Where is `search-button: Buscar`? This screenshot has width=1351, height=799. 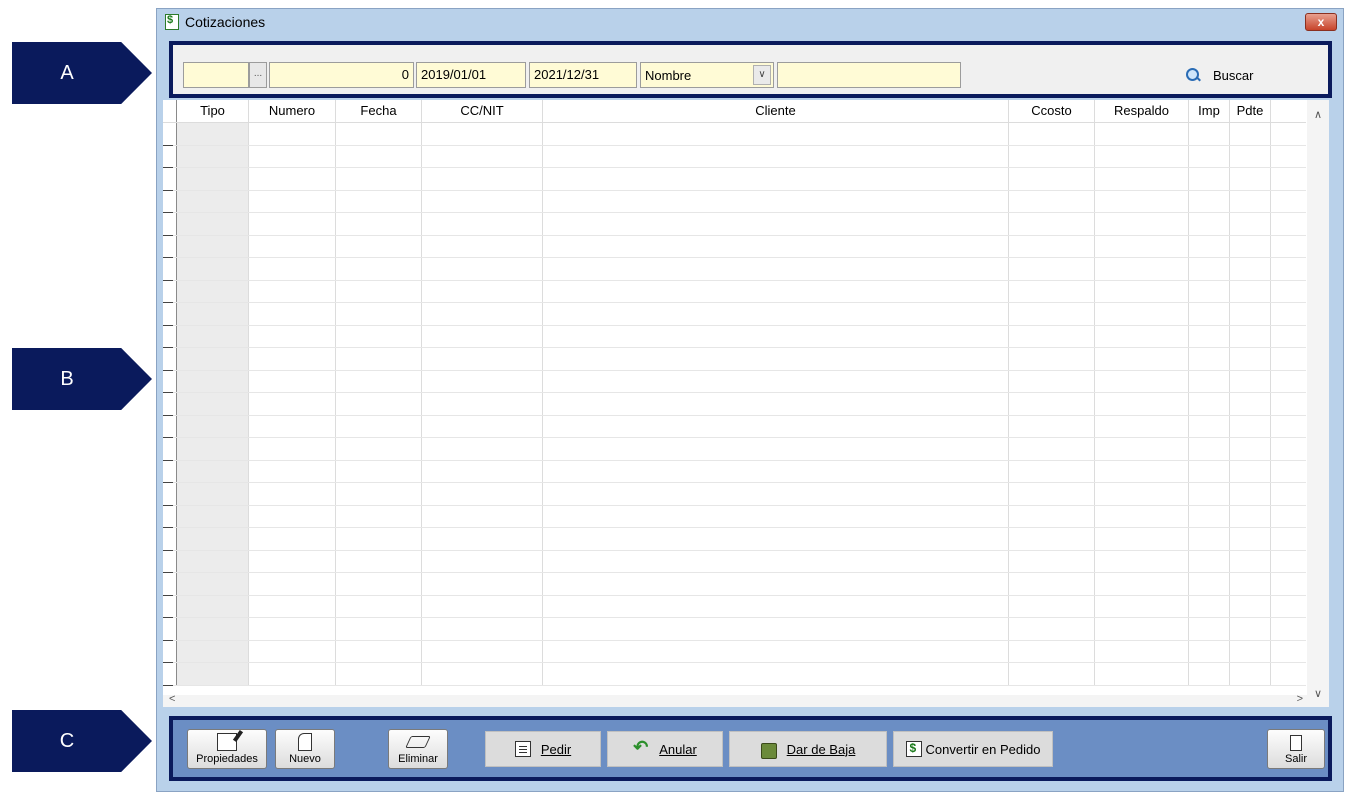
search-button: Buscar is located at coordinates (1235, 75).